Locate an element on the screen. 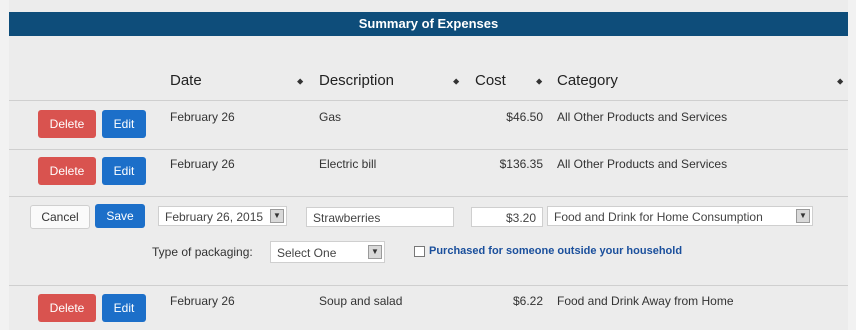 The image size is (856, 330). row-description: Electric bill is located at coordinates (348, 164).